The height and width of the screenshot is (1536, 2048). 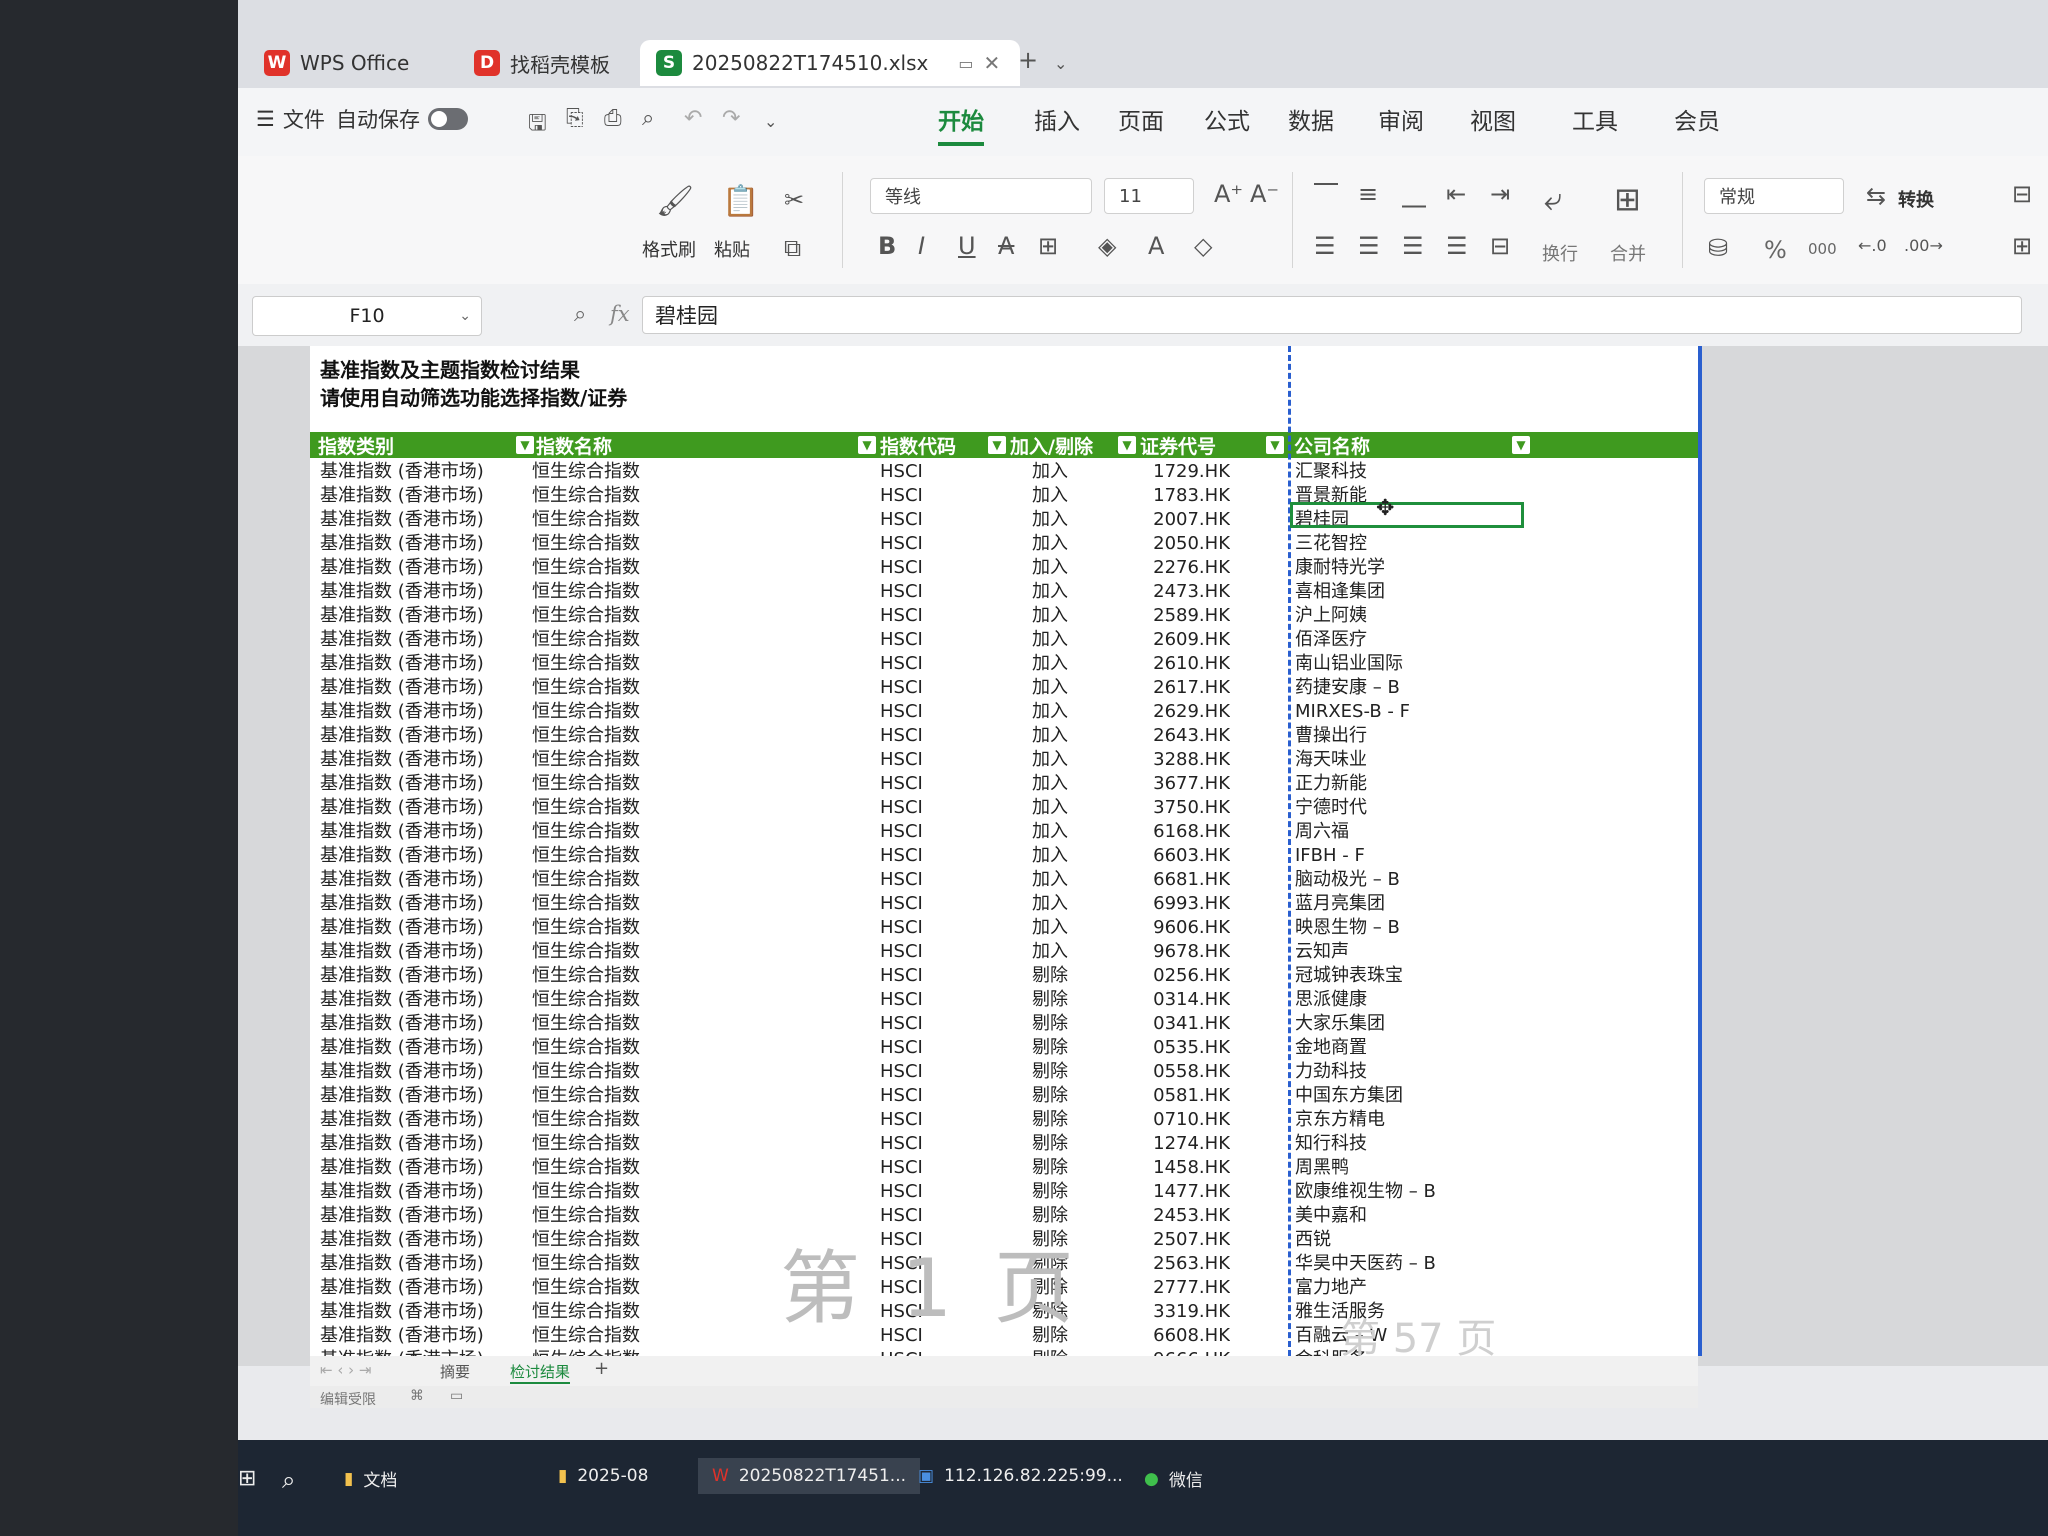 What do you see at coordinates (1004, 1144) in the screenshot?
I see `table-row: 基准指数 (香港市场) 恒生综合指数 HSCI 剔除 1274.HK 知行科技` at bounding box center [1004, 1144].